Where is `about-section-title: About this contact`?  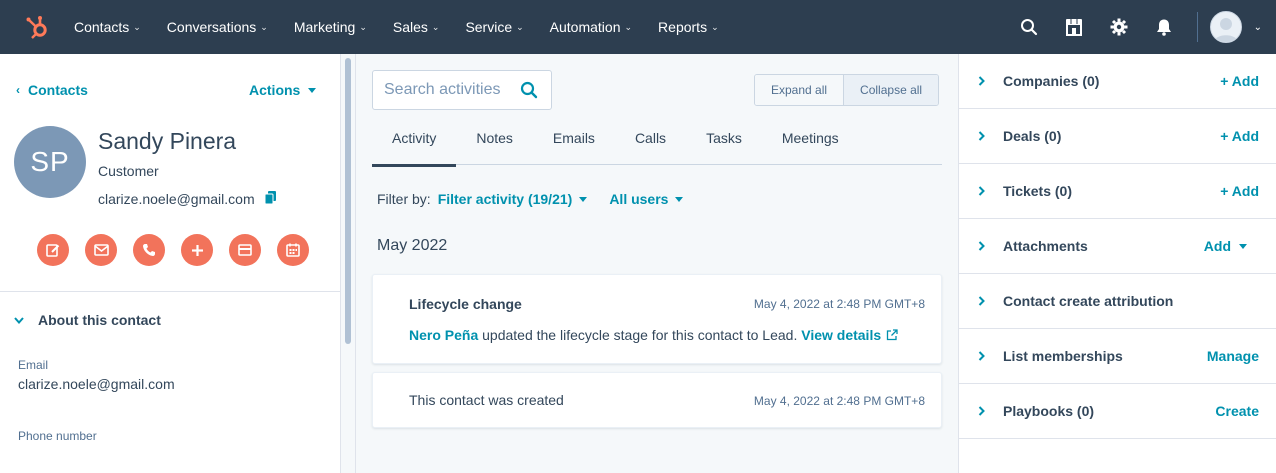
about-section-title: About this contact is located at coordinates (99, 320).